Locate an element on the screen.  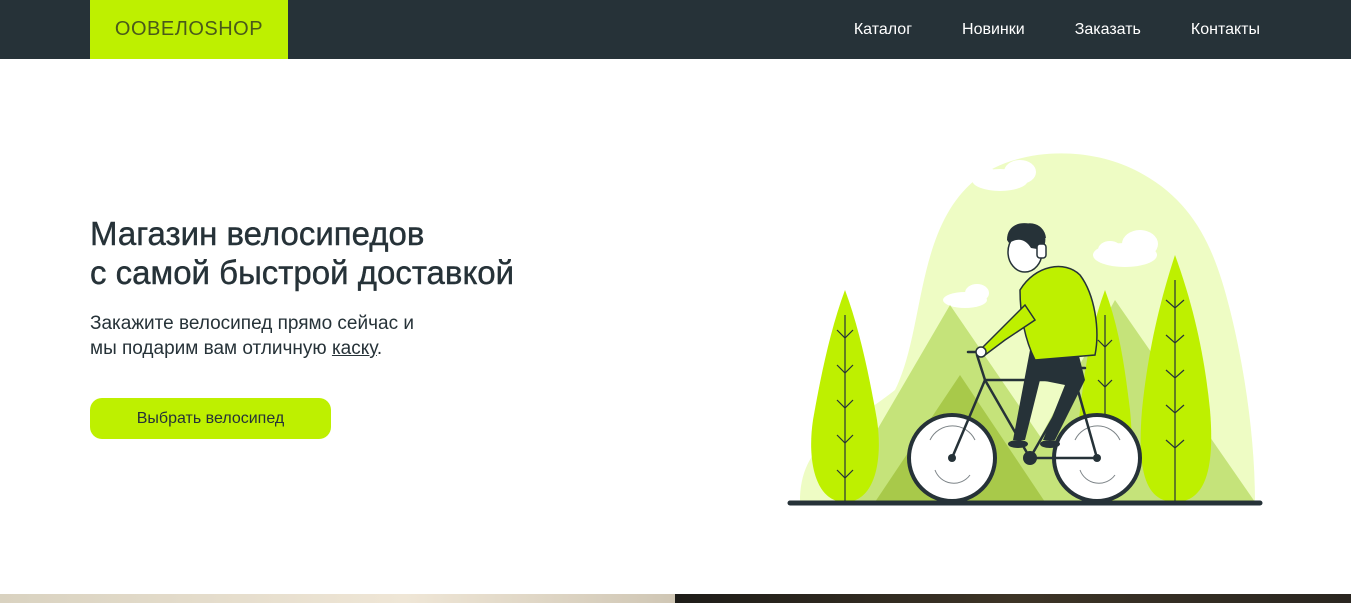
nav-item-contacts: Контакты is located at coordinates (1225, 30).